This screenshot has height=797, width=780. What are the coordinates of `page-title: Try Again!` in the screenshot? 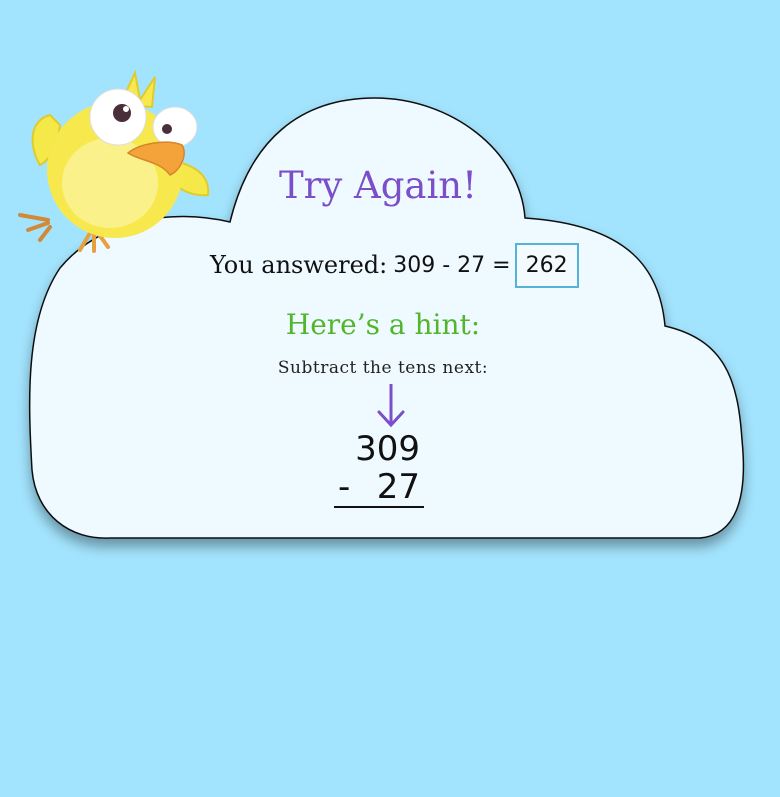 It's located at (378, 185).